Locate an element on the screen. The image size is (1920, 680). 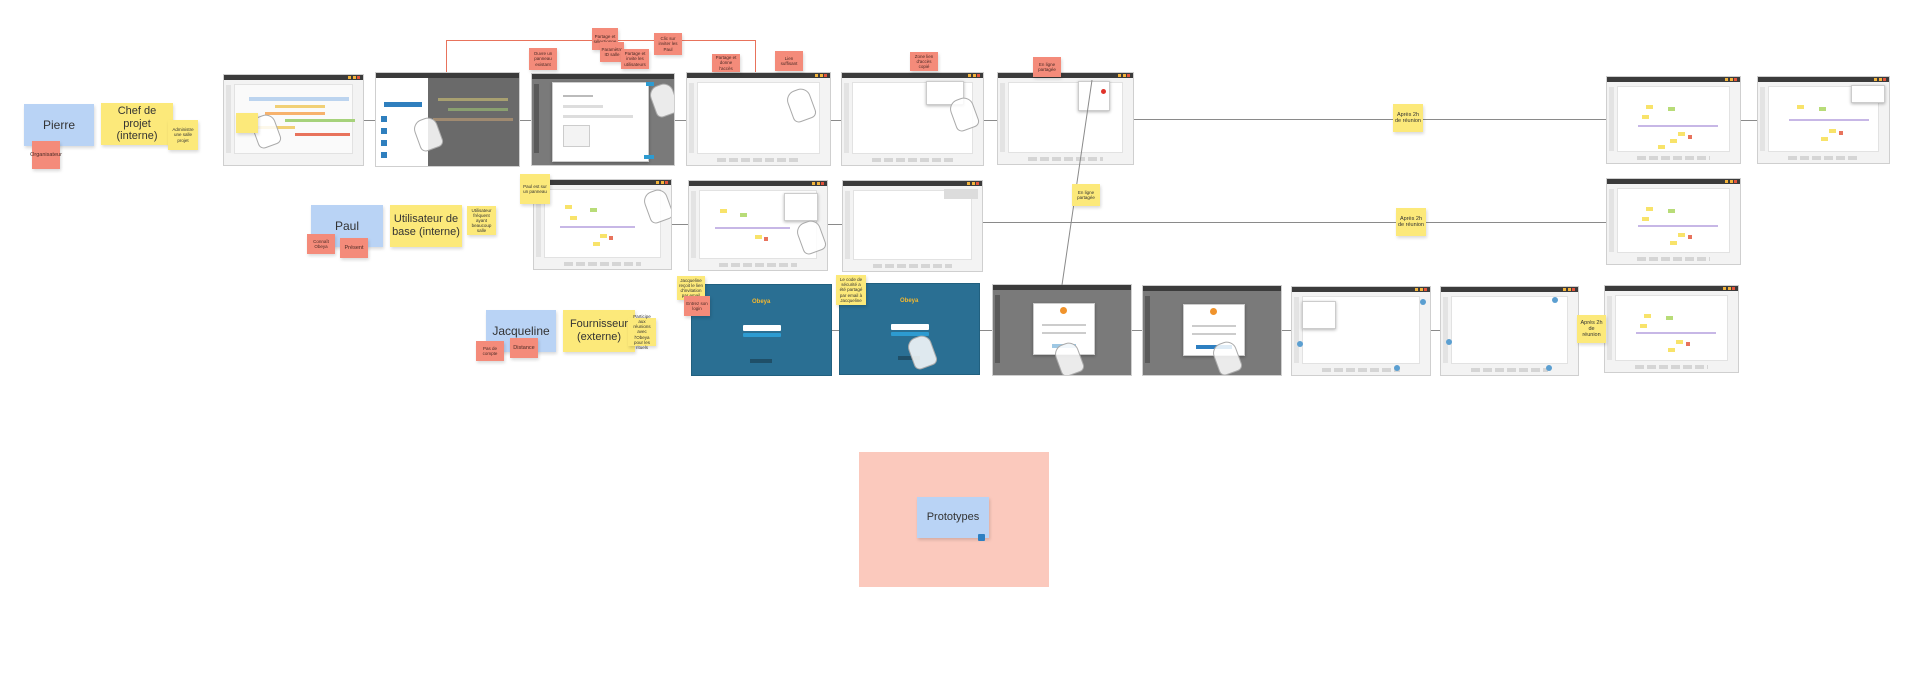
persona-pierre-note: Administre une salle projet is located at coordinates (183, 135).